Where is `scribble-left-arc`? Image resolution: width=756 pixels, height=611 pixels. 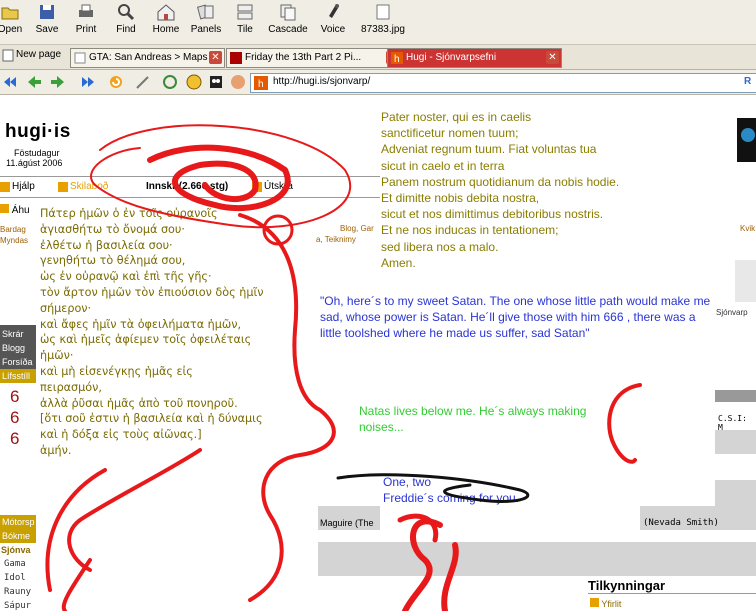
scribble-left-arc is located at coordinates (76, 530).